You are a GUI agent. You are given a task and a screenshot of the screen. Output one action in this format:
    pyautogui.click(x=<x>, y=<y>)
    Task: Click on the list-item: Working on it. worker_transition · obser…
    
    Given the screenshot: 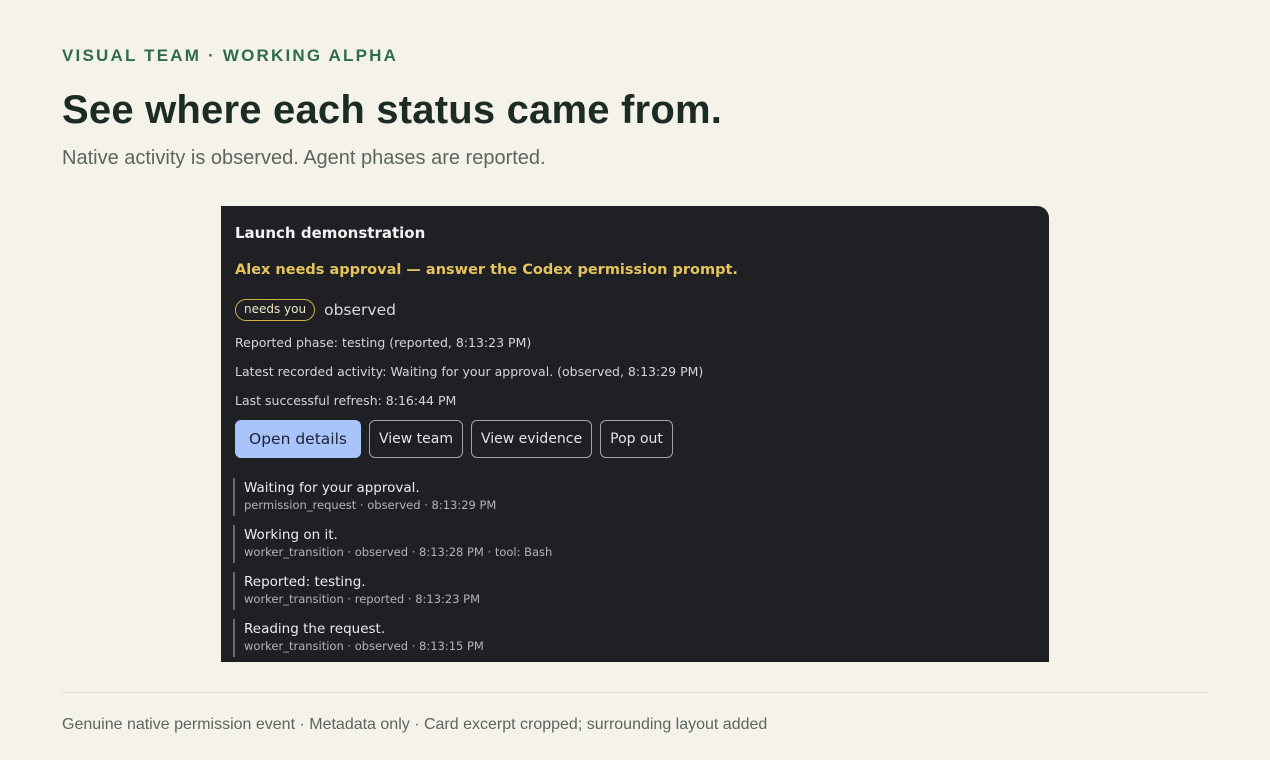 What is the action you would take?
    pyautogui.click(x=392, y=544)
    